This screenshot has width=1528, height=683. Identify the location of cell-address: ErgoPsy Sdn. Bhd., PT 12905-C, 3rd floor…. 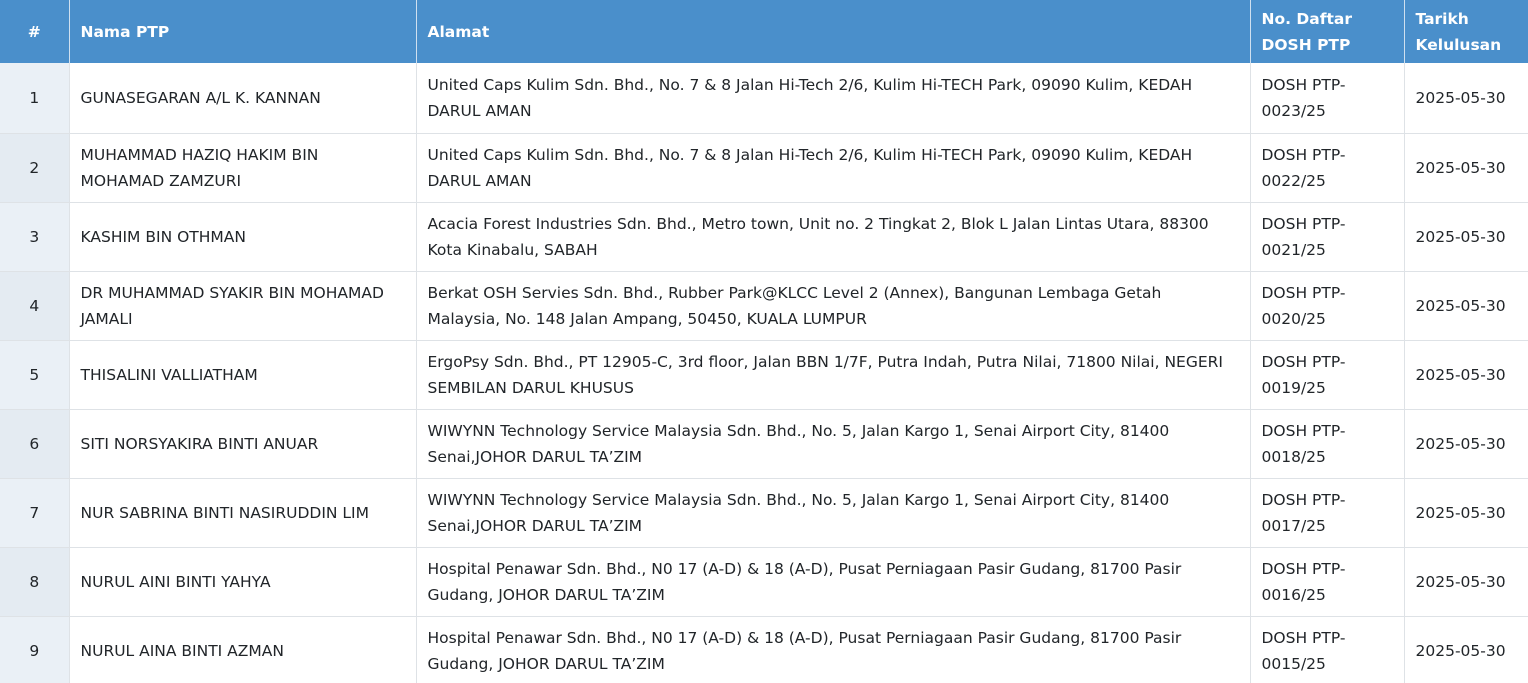
(833, 375).